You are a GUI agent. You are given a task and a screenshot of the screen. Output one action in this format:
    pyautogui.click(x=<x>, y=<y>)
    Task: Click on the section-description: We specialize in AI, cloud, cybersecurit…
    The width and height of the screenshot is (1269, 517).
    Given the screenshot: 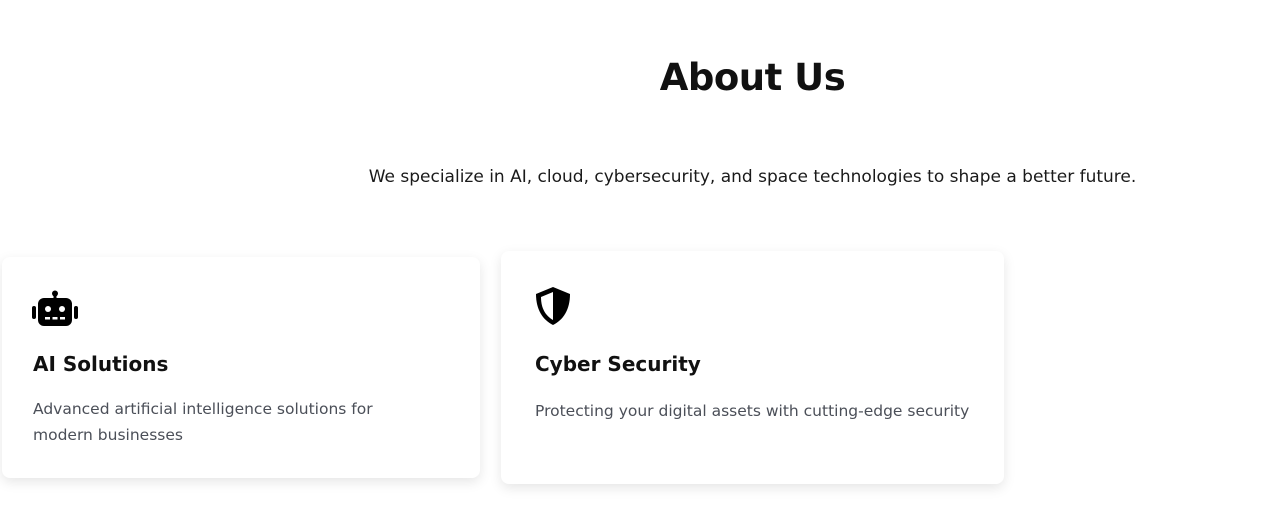 What is the action you would take?
    pyautogui.click(x=752, y=177)
    